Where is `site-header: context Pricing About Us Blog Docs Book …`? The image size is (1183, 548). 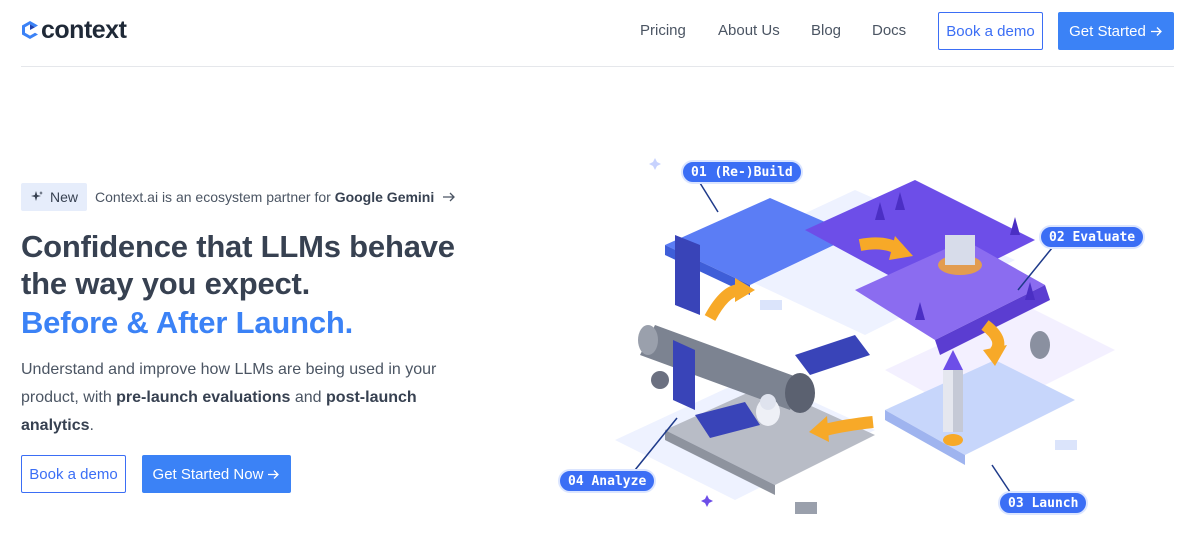
site-header: context Pricing About Us Blog Docs Book … is located at coordinates (597, 33).